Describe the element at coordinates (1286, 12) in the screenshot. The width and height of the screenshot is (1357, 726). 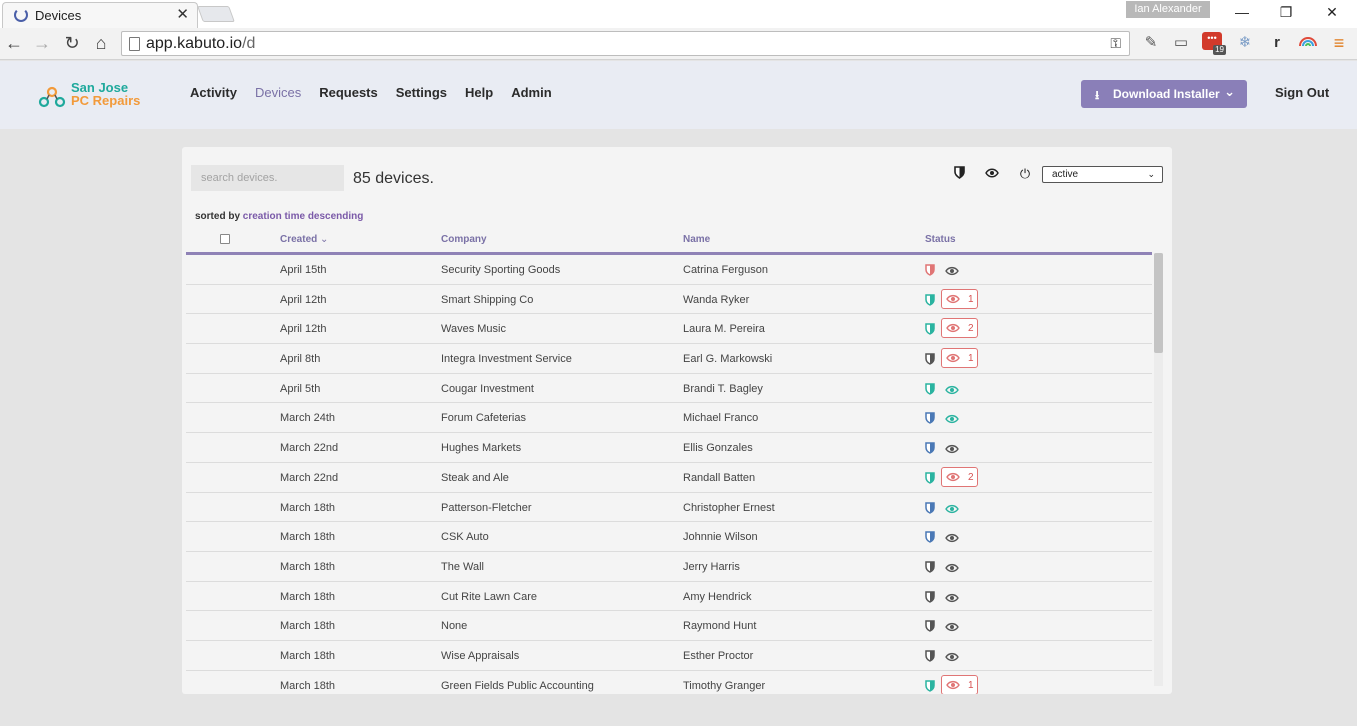
I see `restore-icon: ❐` at that location.